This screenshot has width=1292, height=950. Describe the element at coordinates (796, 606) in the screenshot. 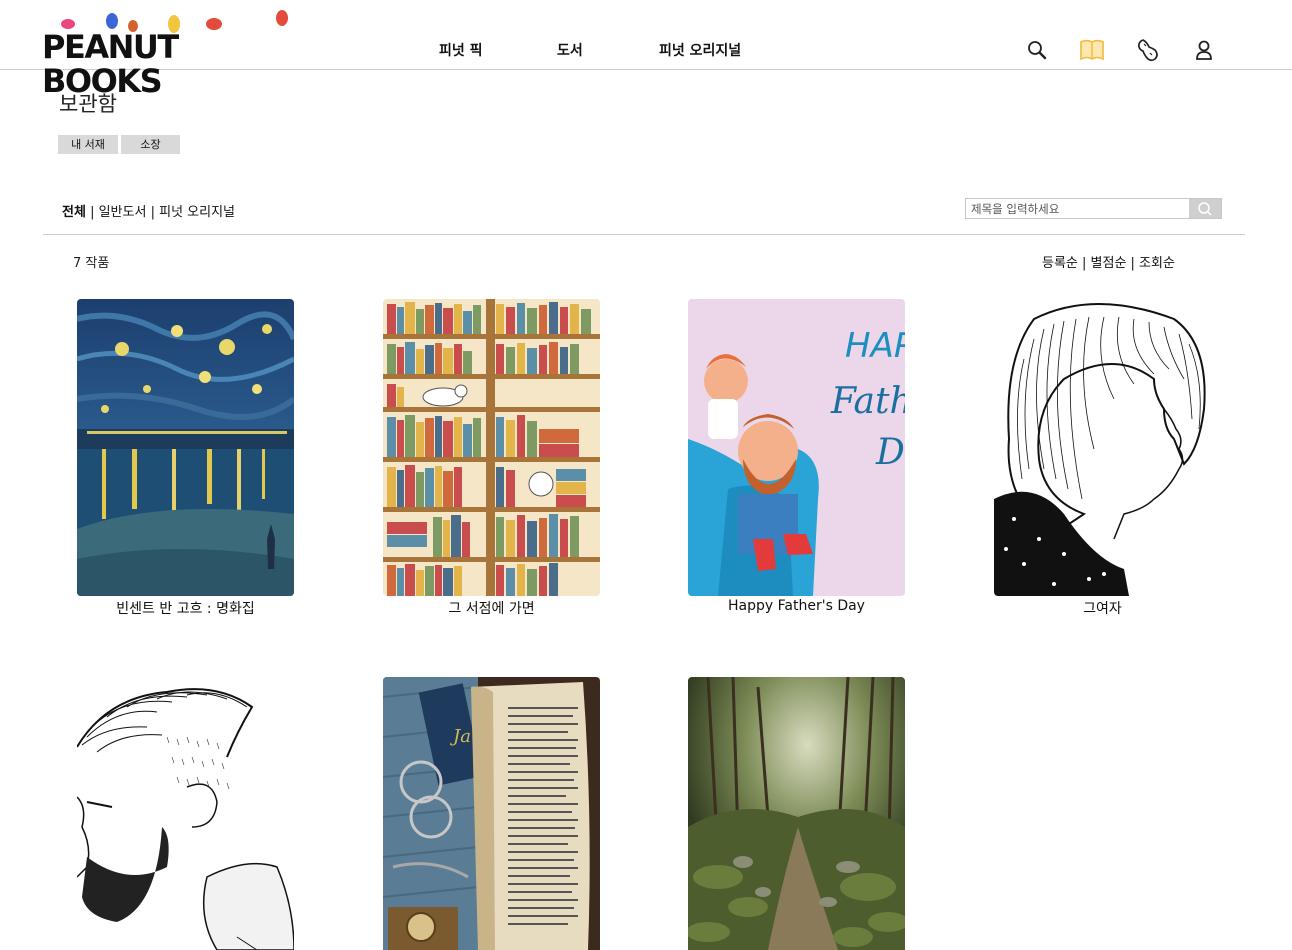

I see `book-title: Happy Father's Day` at that location.